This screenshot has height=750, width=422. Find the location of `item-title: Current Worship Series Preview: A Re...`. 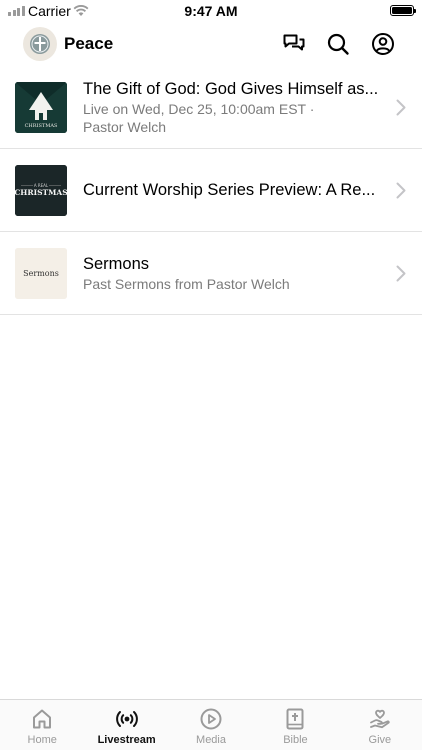

item-title: Current Worship Series Preview: A Re... is located at coordinates (229, 189).